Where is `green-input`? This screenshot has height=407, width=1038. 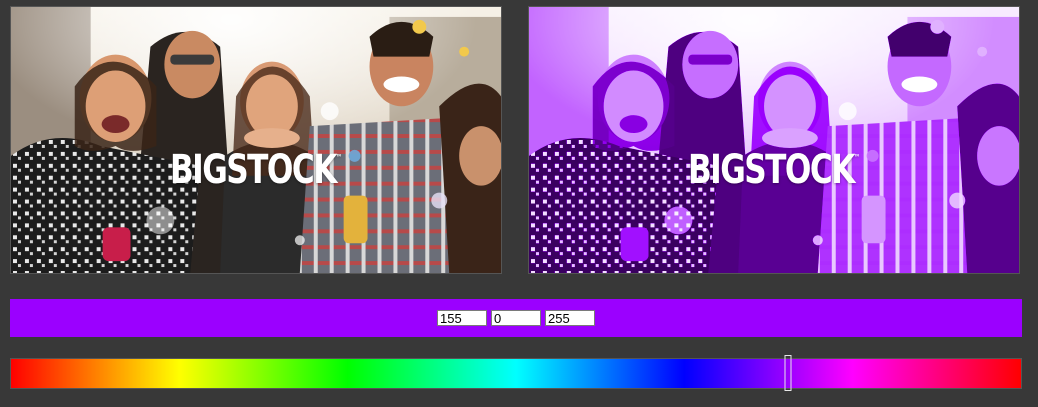 green-input is located at coordinates (516, 318).